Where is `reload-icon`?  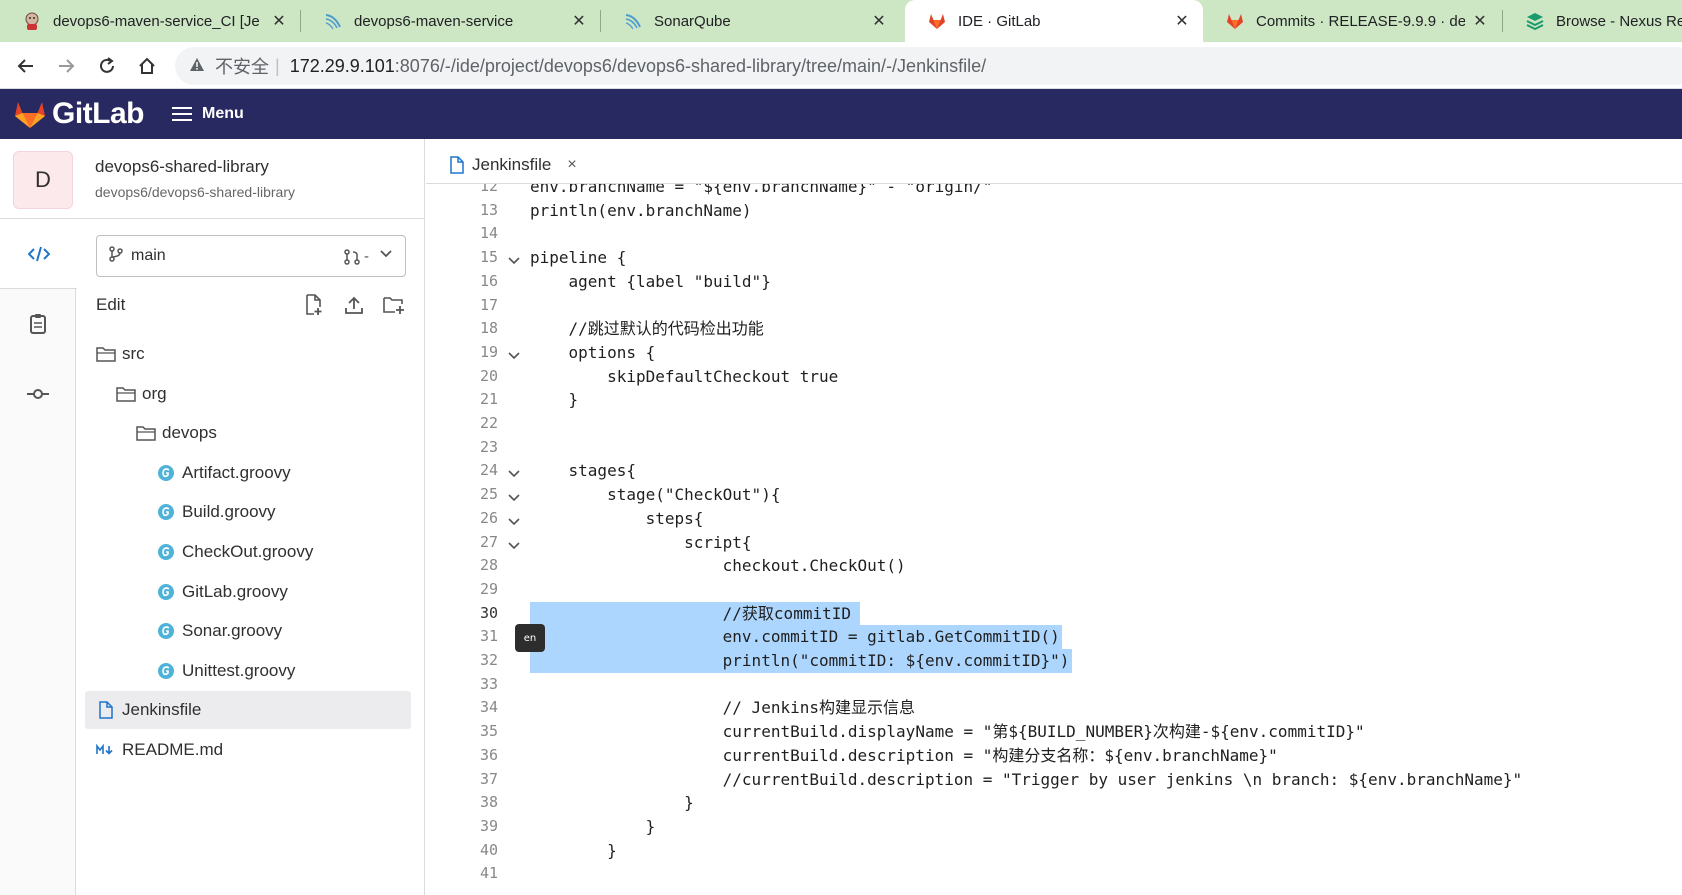
reload-icon is located at coordinates (107, 66).